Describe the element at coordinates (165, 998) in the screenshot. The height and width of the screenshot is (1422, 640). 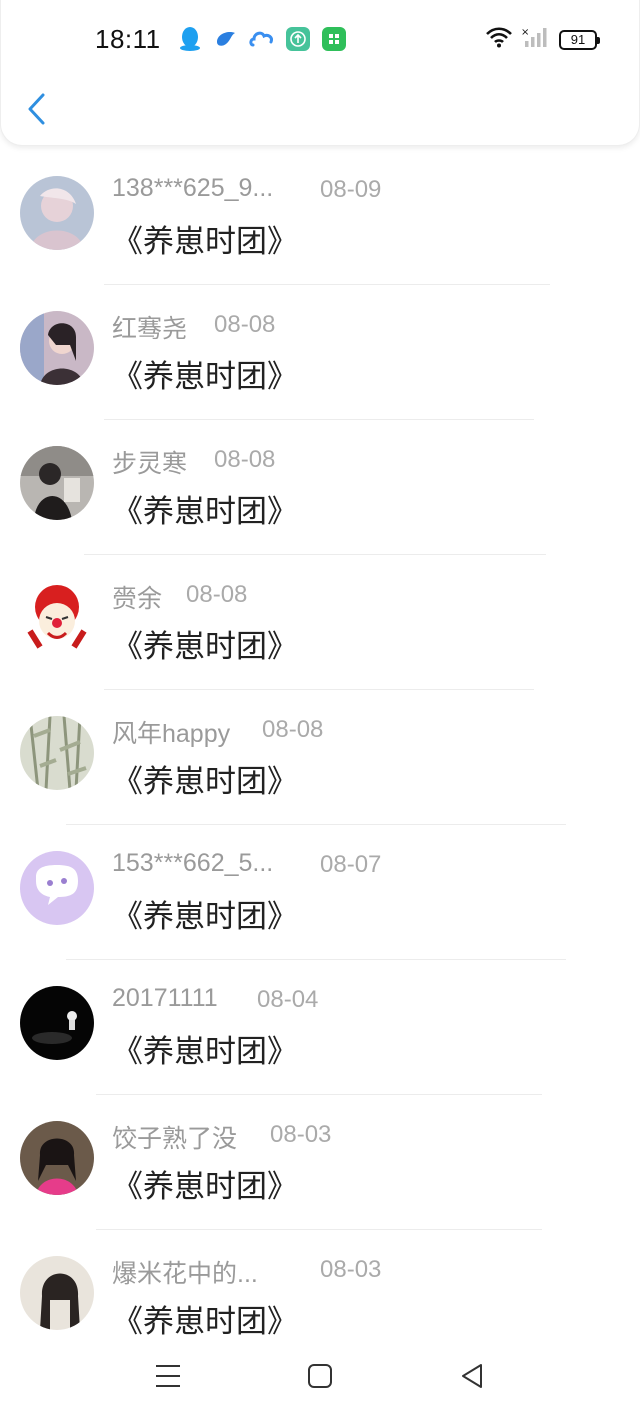
I see `sender-name: 20171111` at that location.